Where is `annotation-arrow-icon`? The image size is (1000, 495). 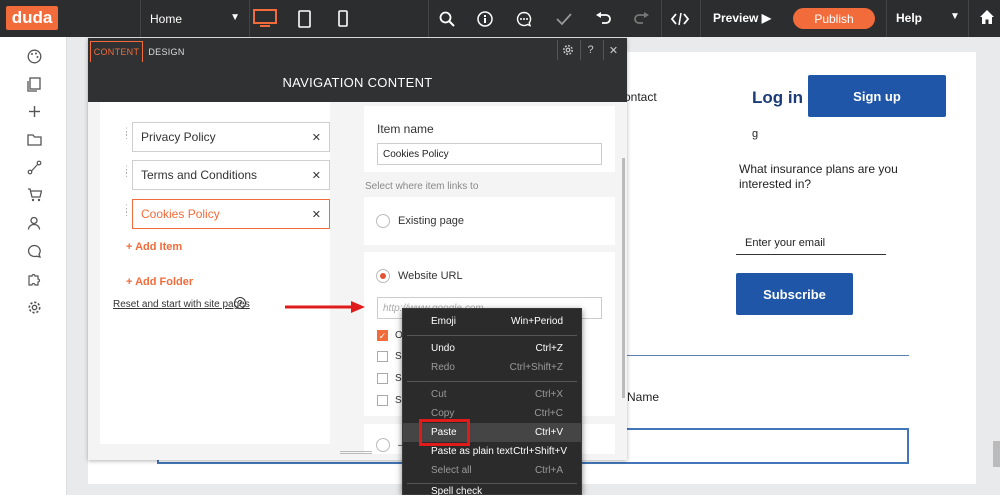 annotation-arrow-icon is located at coordinates (325, 307).